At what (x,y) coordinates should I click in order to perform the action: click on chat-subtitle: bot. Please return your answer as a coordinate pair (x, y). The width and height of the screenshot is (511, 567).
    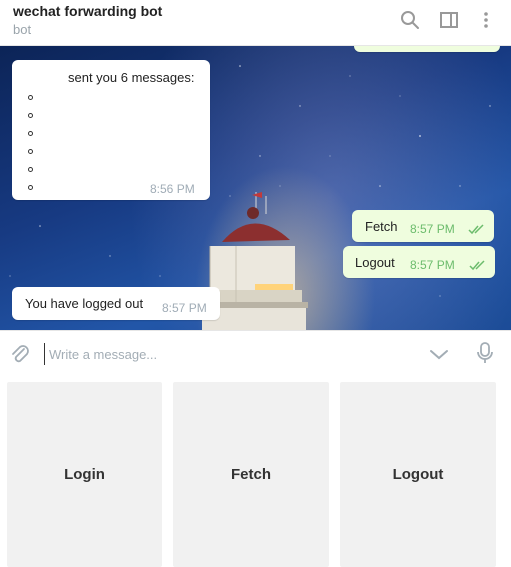
    Looking at the image, I should click on (22, 29).